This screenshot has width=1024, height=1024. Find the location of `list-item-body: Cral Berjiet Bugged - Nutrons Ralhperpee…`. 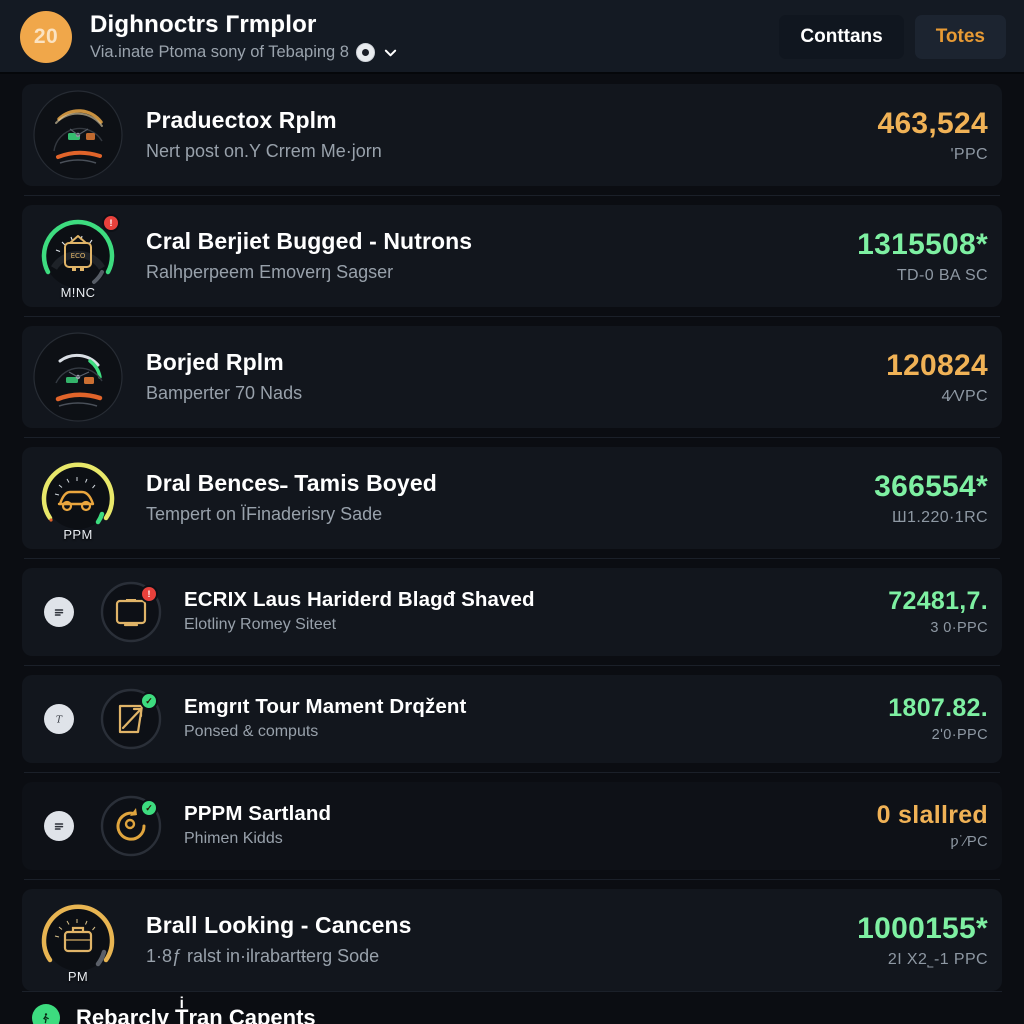

list-item-body: Cral Berjiet Bugged - Nutrons Ralhperpee… is located at coordinates (477, 256).